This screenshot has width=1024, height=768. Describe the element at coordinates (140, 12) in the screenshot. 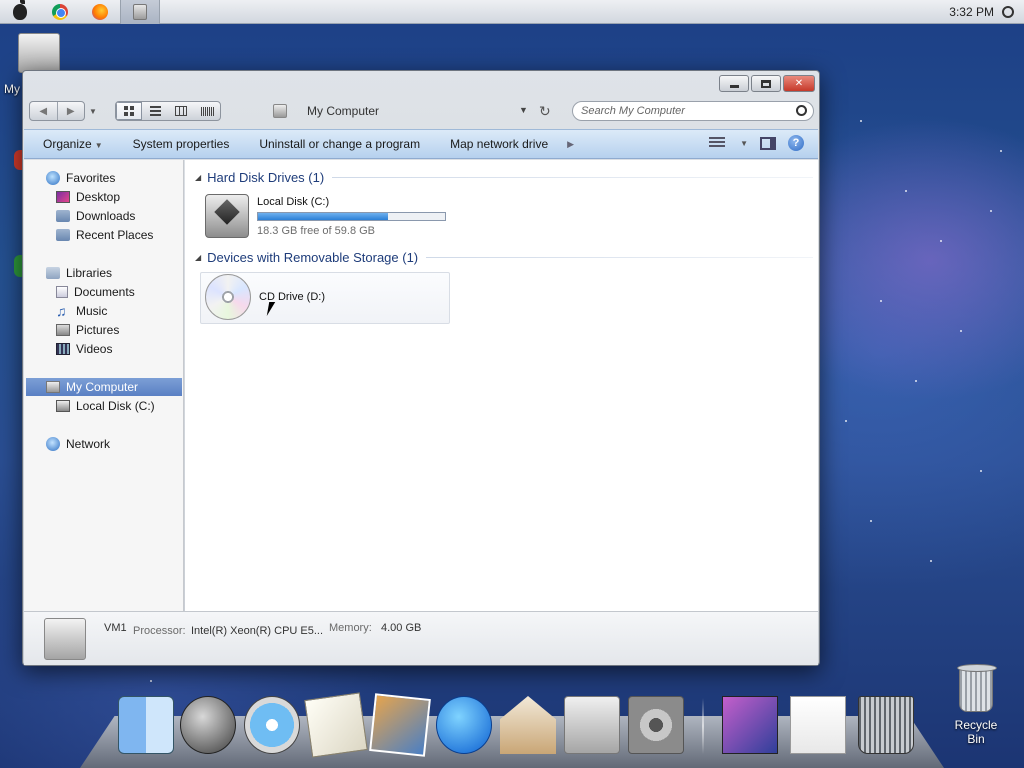

I see `computer-icon` at that location.